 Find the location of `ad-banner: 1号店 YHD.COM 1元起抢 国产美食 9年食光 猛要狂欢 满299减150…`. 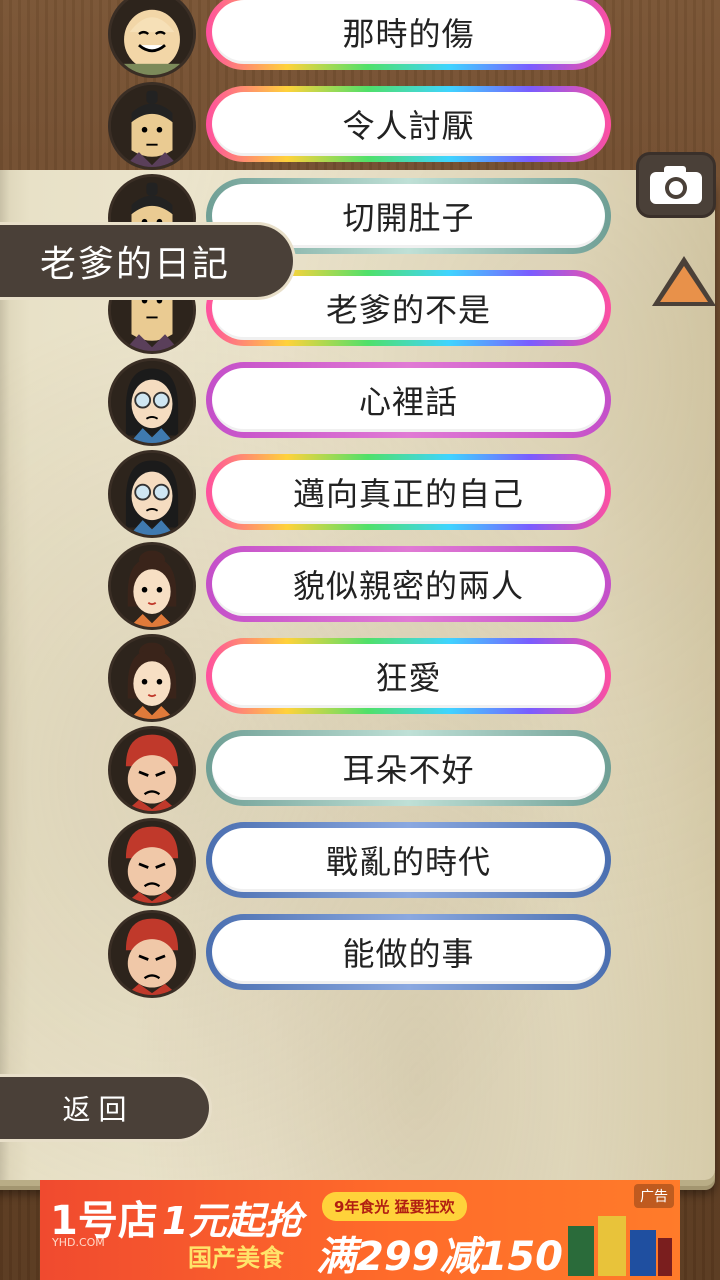

ad-banner: 1号店 YHD.COM 1元起抢 国产美食 9年食光 猛要狂欢 满299减150… is located at coordinates (360, 1230).